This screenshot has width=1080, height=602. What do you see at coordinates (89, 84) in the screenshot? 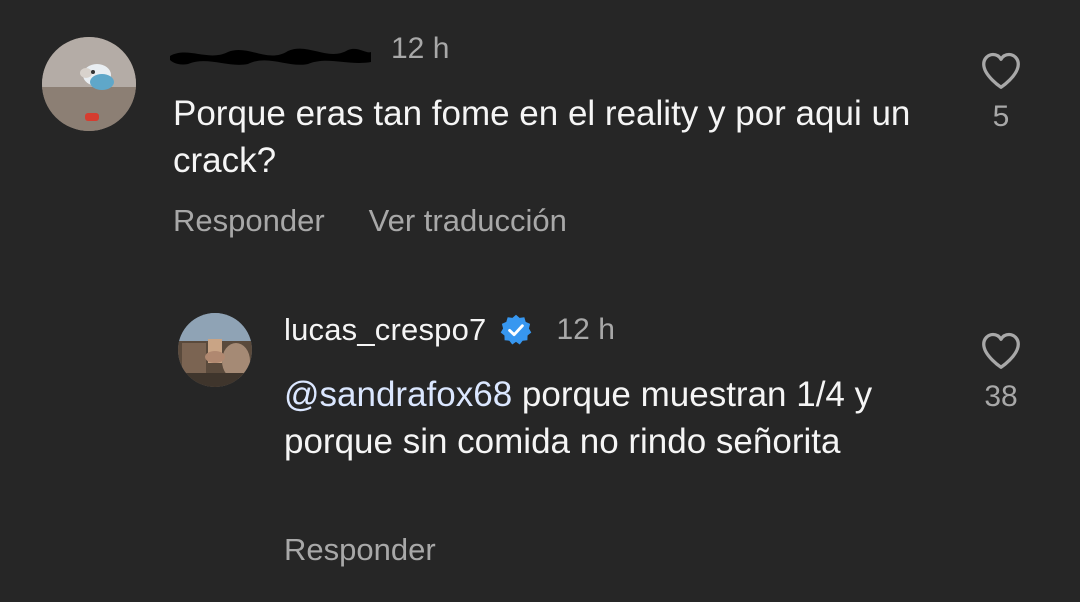
I see `commenter-avatar` at bounding box center [89, 84].